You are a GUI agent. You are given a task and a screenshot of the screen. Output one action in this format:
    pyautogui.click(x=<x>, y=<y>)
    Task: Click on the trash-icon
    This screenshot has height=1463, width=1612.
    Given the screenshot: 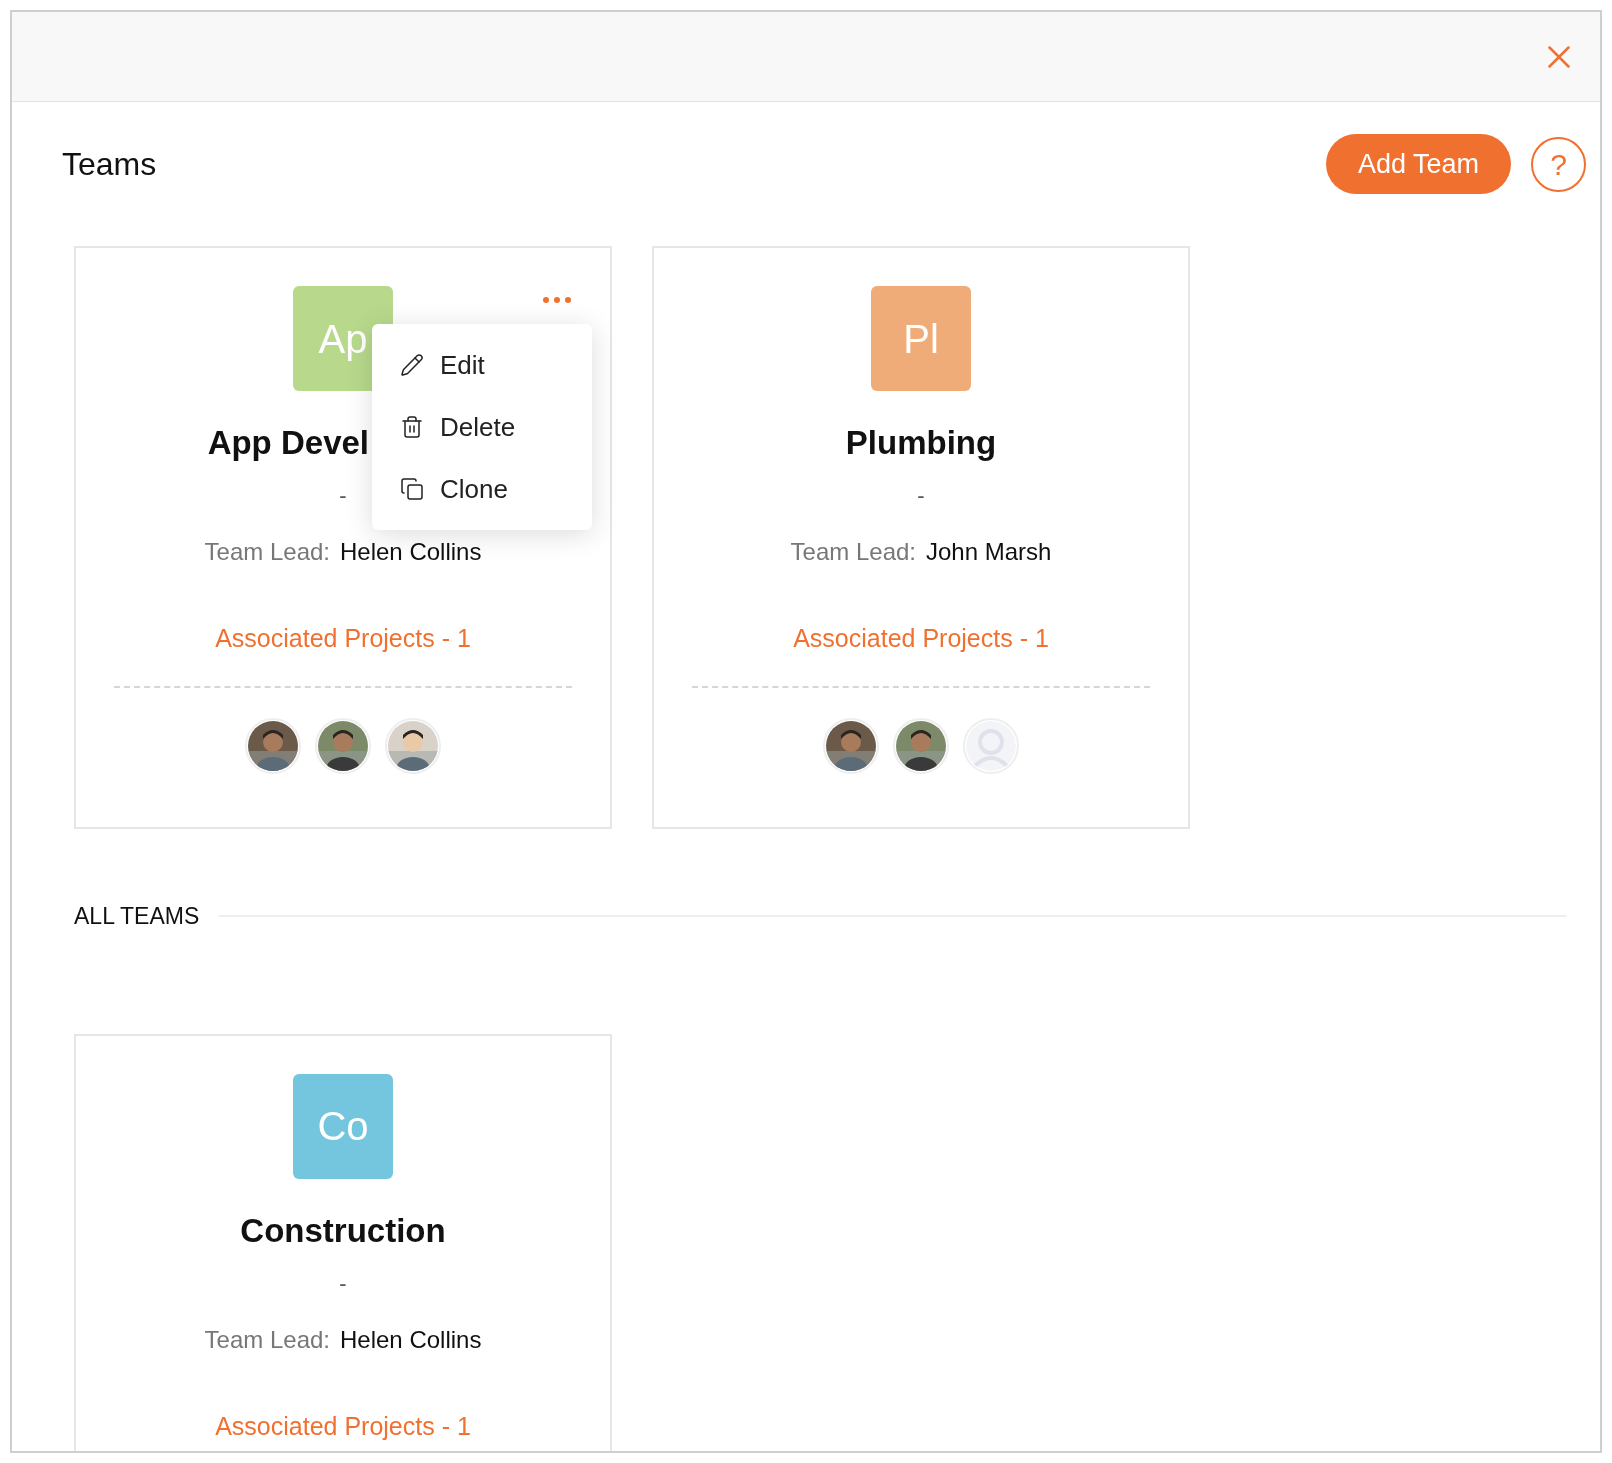 What is the action you would take?
    pyautogui.click(x=412, y=427)
    